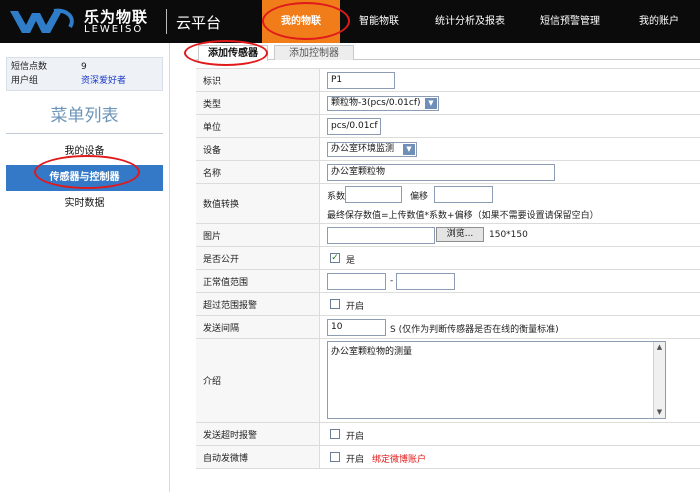  I want to click on intro-textarea: 办公室颗粒物的测量 ▲ ▼, so click(496, 380).